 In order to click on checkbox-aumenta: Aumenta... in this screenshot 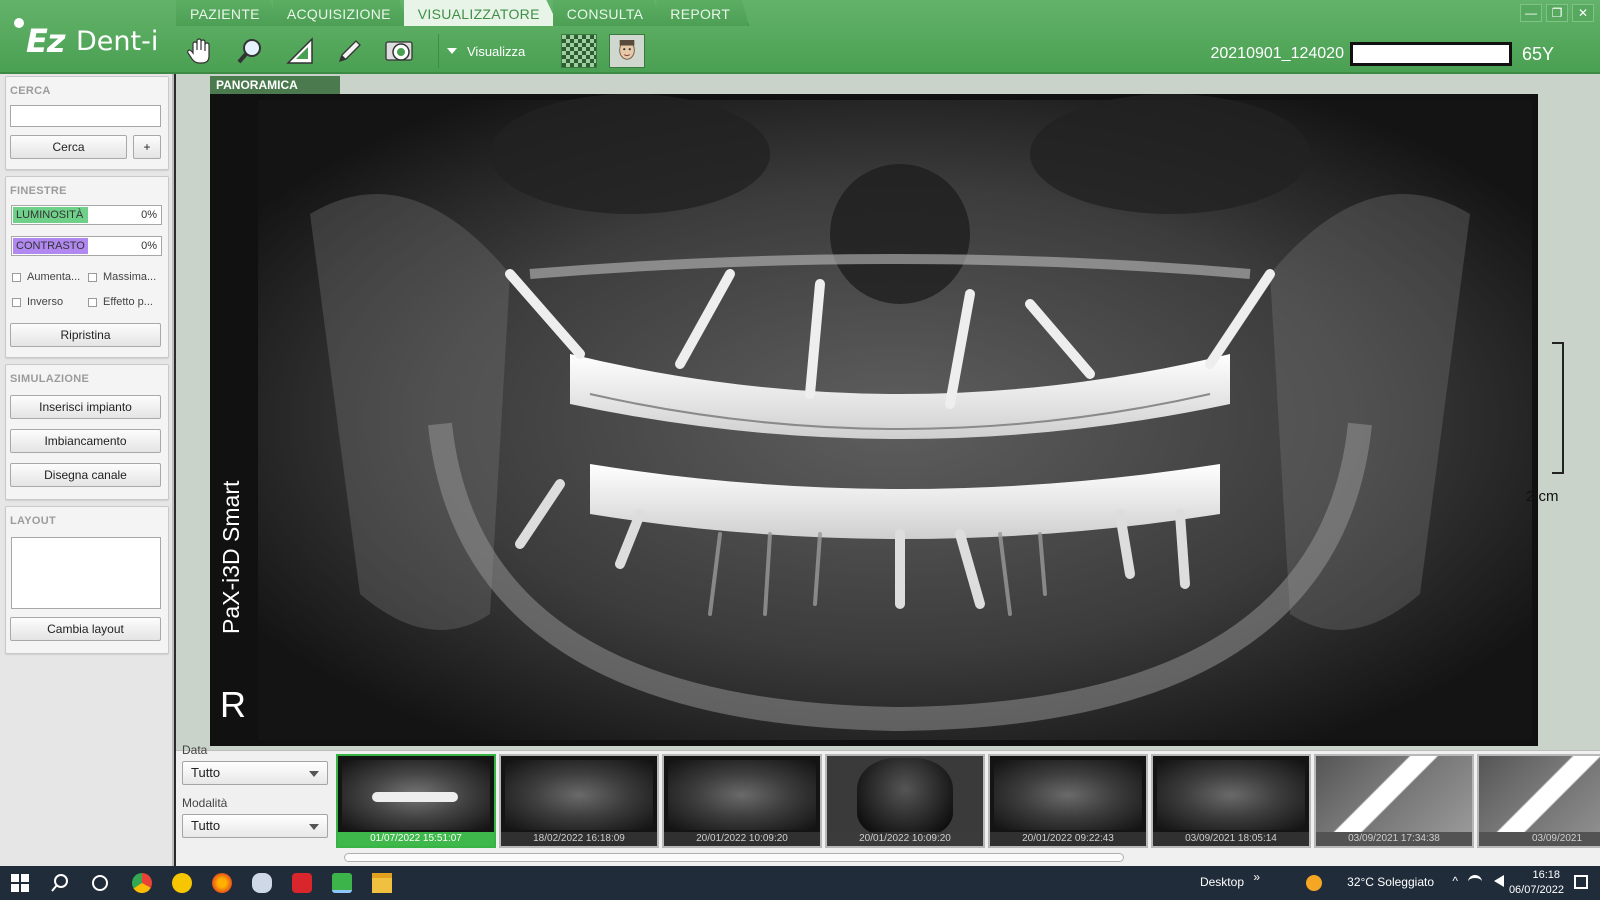, I will do `click(46, 277)`.